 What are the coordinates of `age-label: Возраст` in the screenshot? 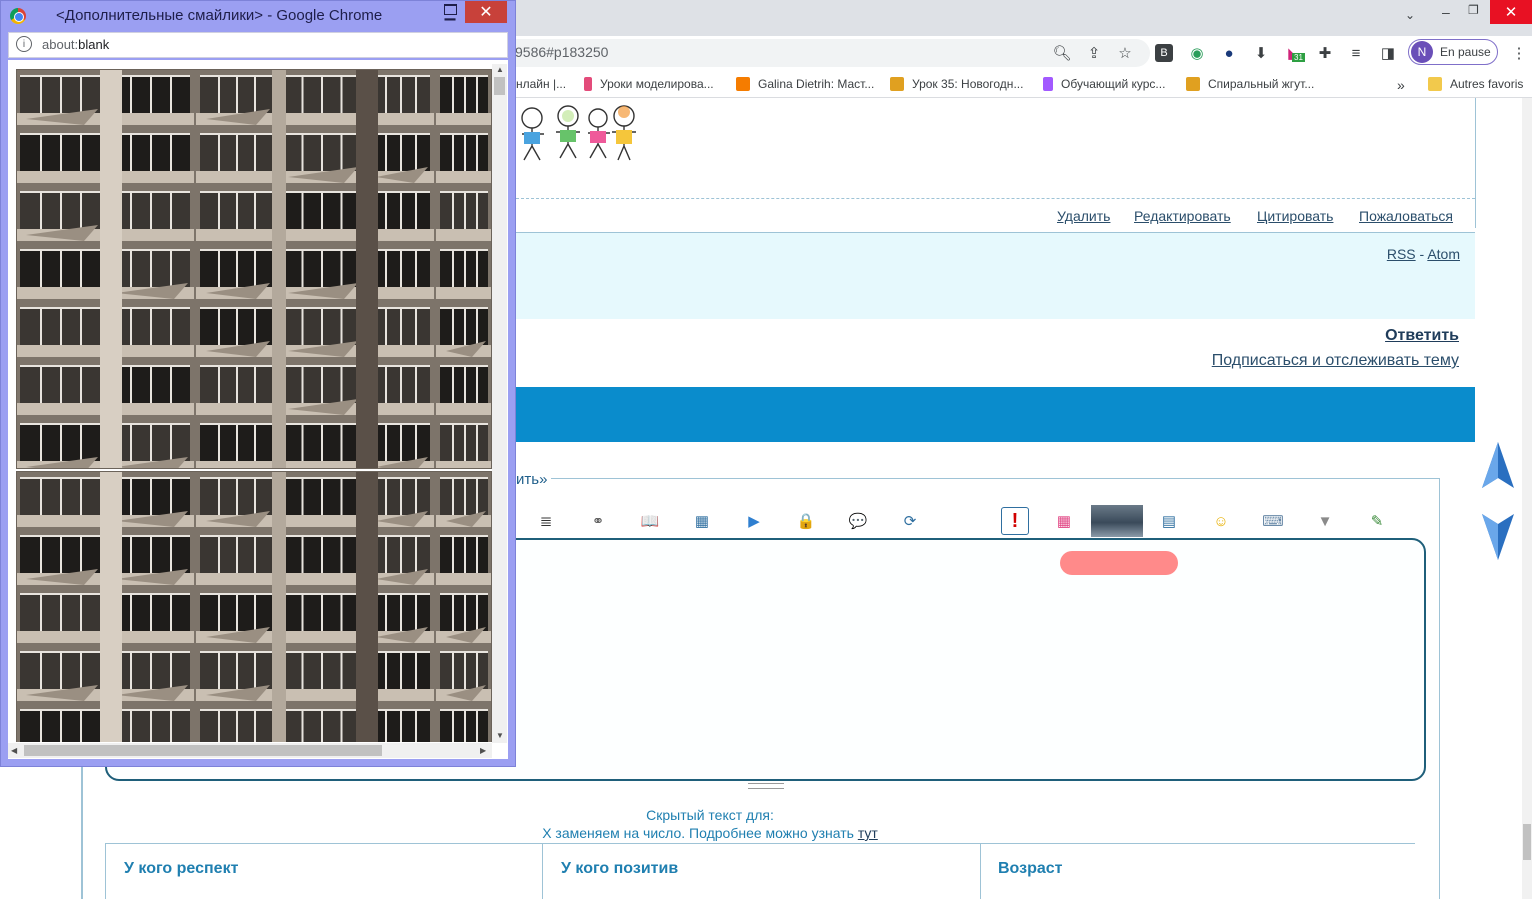 It's located at (1030, 868).